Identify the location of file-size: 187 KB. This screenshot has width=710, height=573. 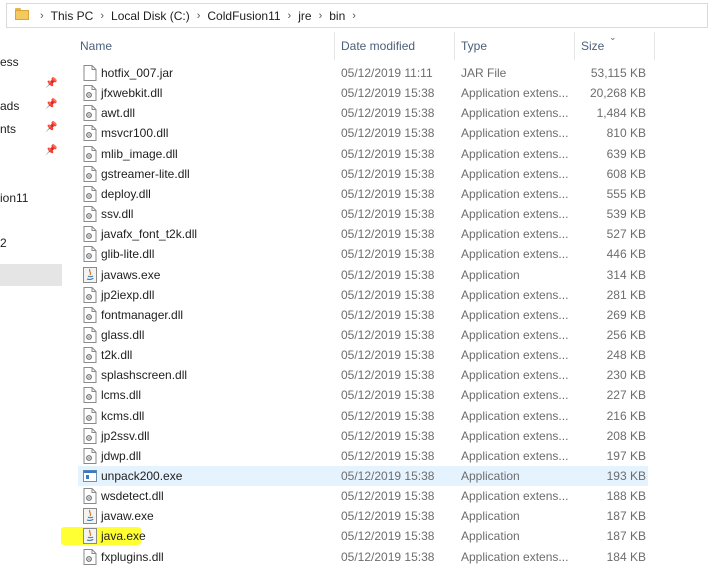
(626, 516).